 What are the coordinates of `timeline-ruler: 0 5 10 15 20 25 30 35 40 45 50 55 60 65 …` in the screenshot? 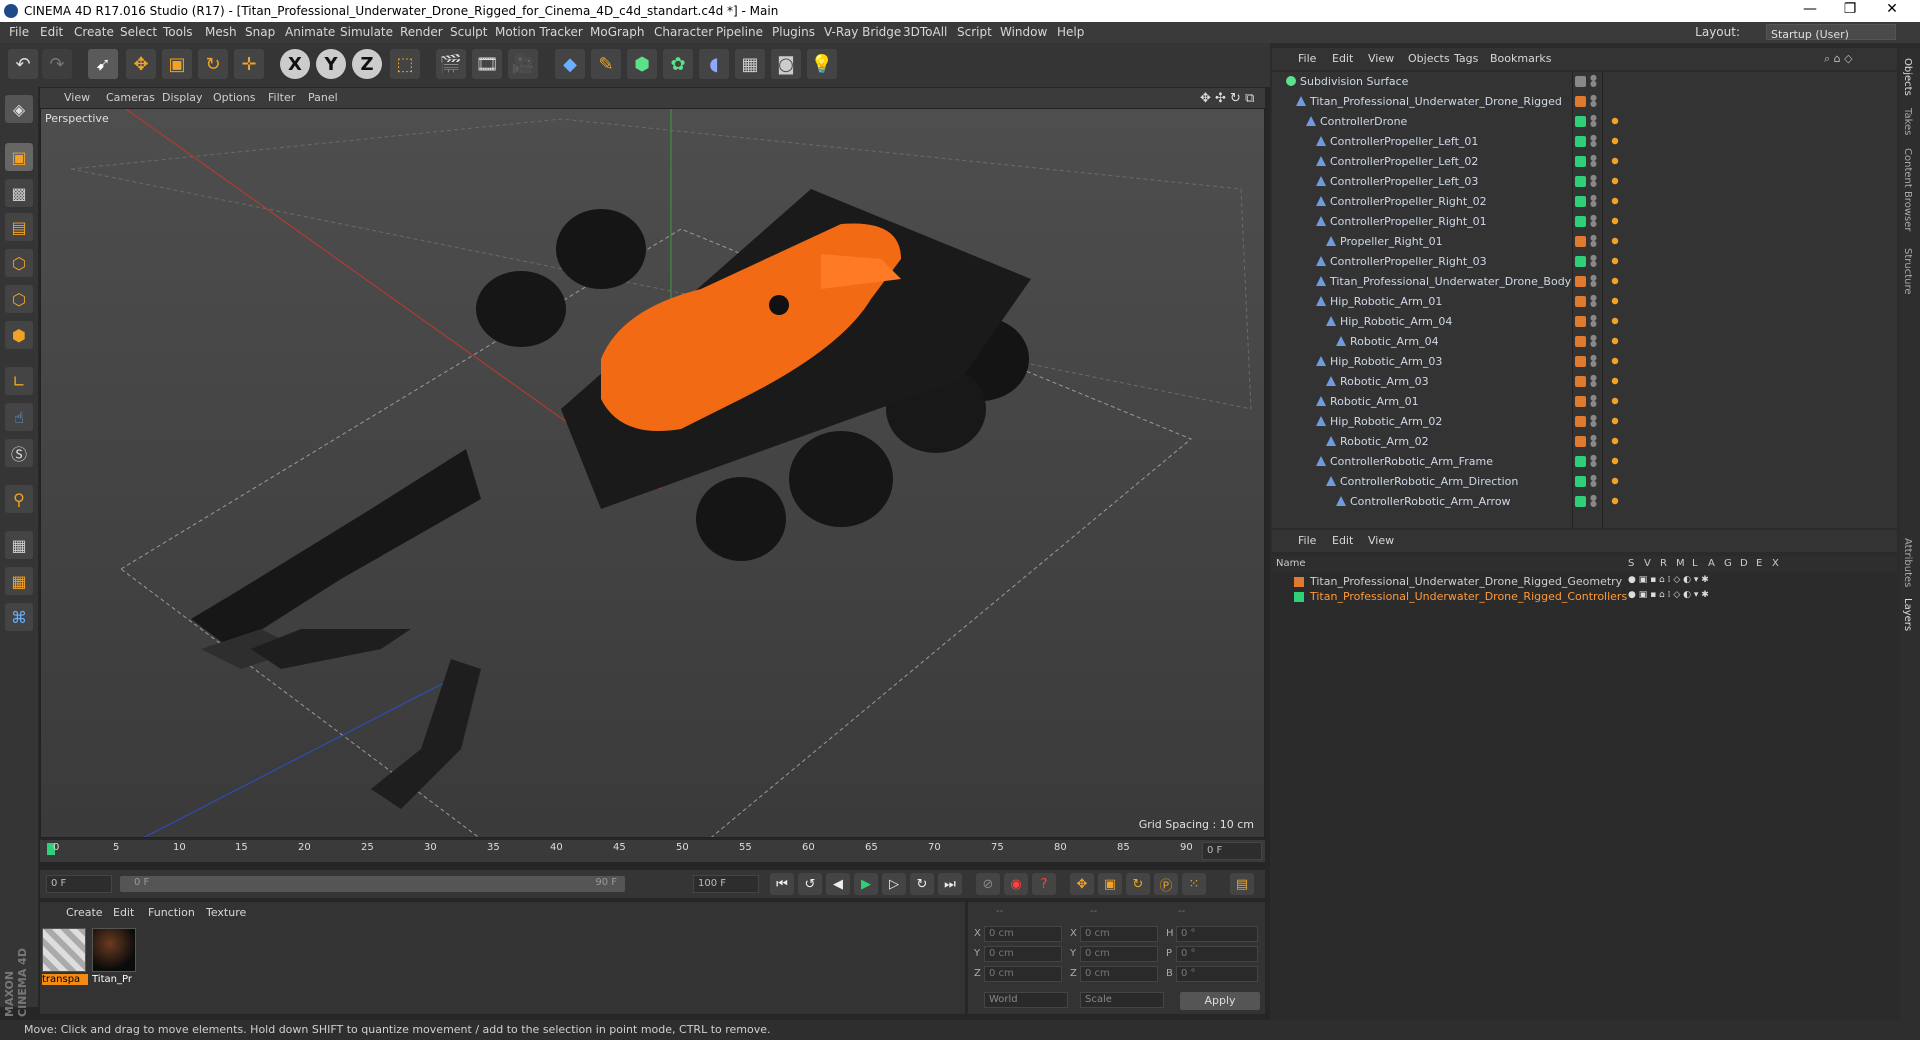 It's located at (652, 851).